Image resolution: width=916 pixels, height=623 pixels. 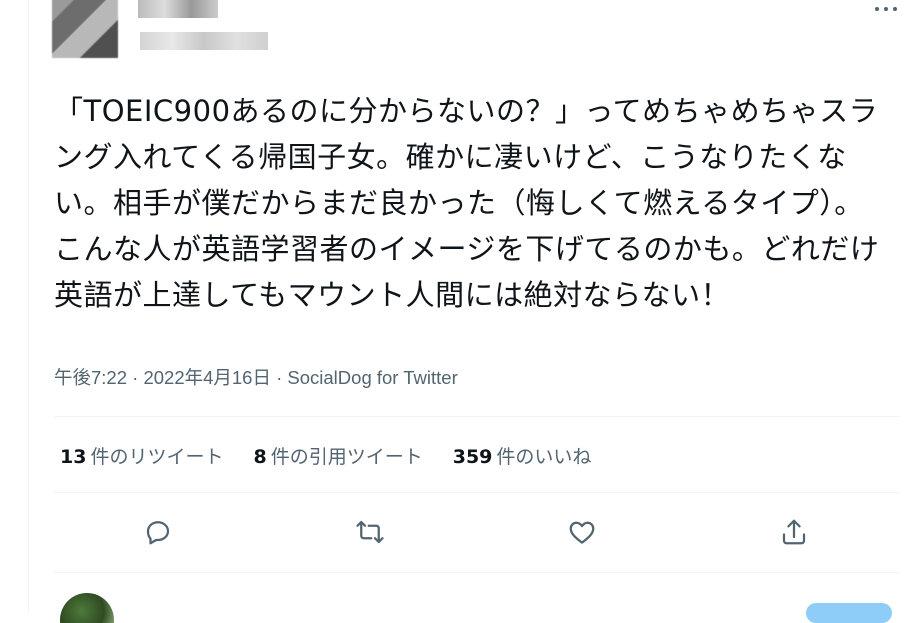 What do you see at coordinates (260, 457) in the screenshot?
I see `quote-count: 8` at bounding box center [260, 457].